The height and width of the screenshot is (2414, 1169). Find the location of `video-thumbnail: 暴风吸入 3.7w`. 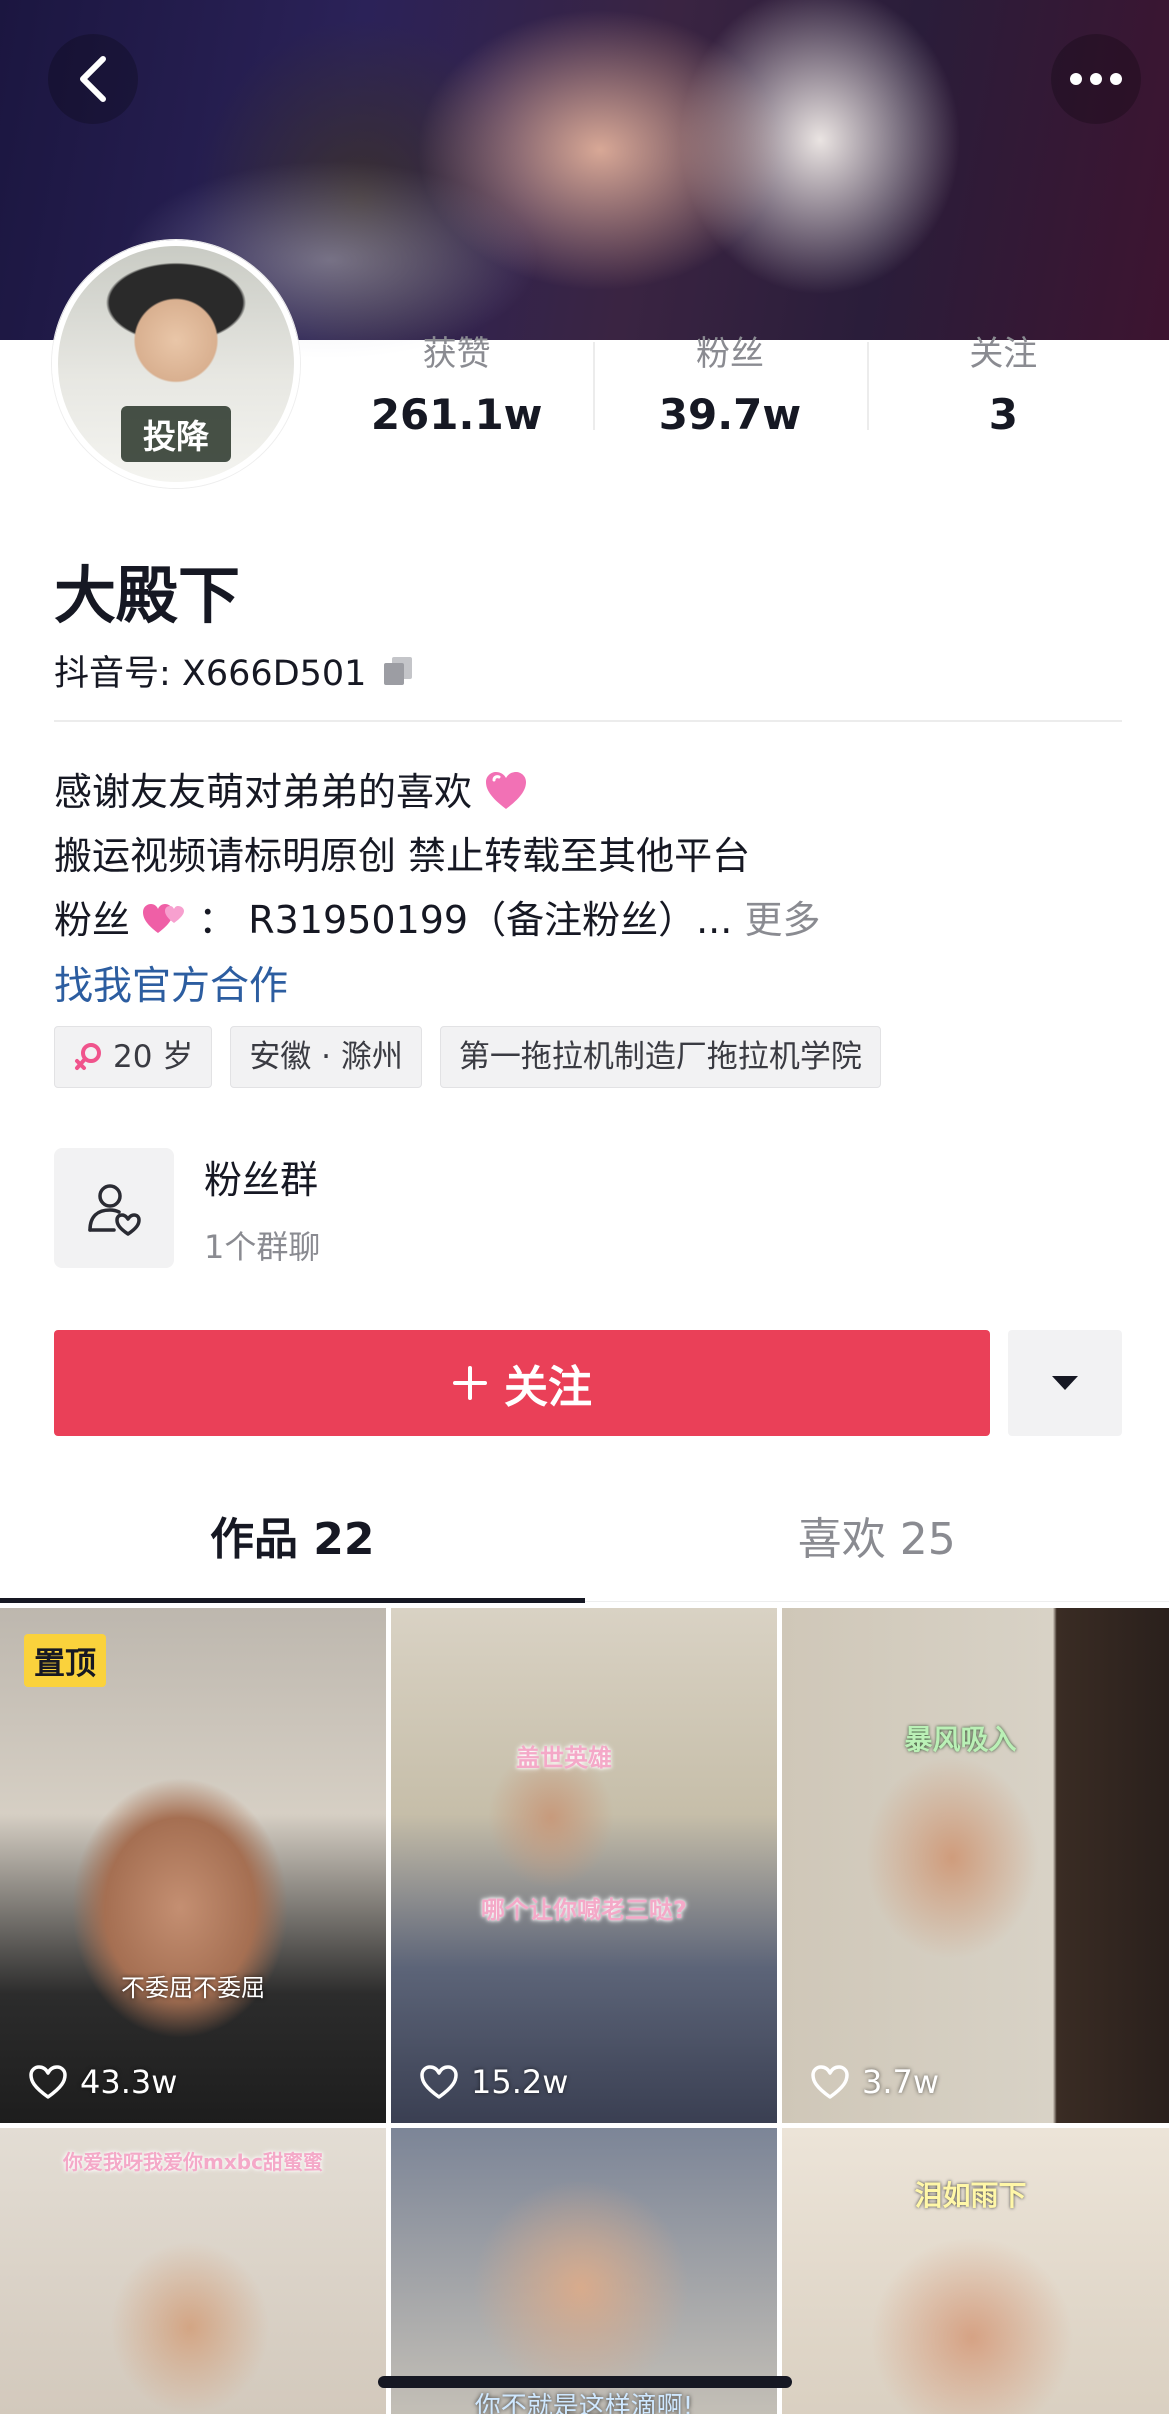

video-thumbnail: 暴风吸入 3.7w is located at coordinates (975, 1865).